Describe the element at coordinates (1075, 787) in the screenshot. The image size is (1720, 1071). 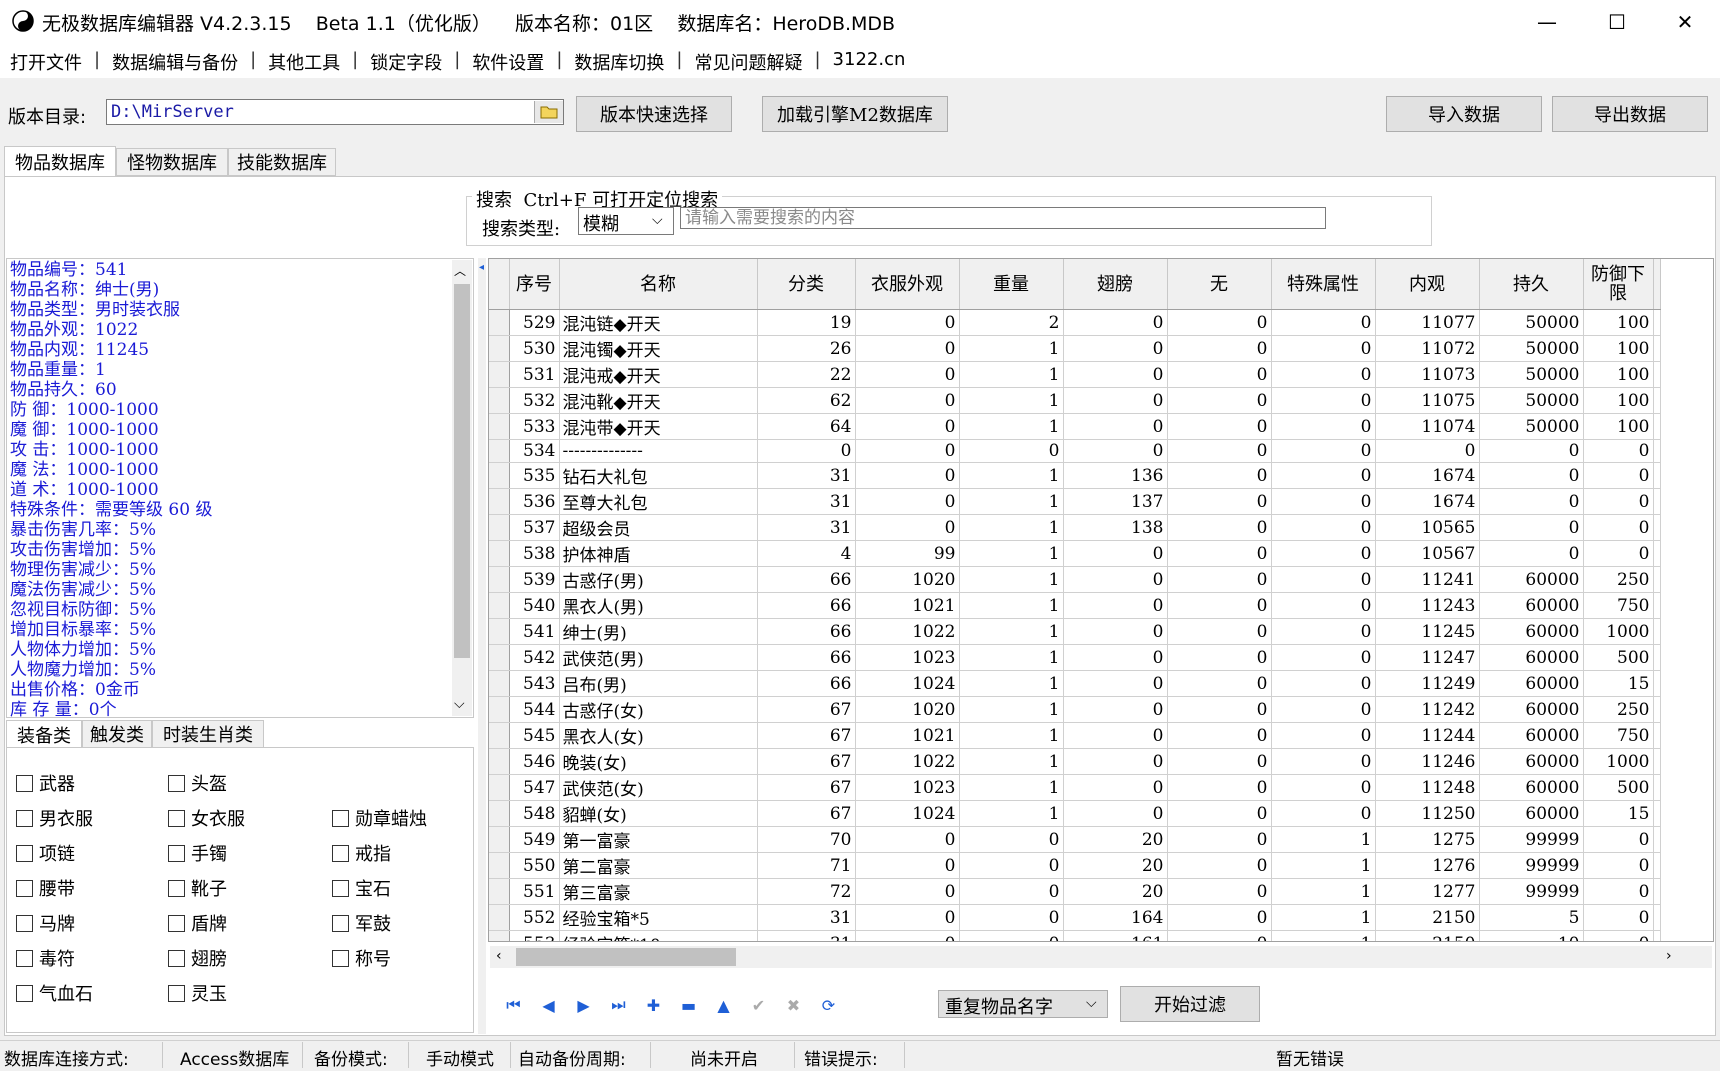
I see `table-row: 547 武侠范(女) 67 1023 1 0 0 0 11248 60000 500` at that location.